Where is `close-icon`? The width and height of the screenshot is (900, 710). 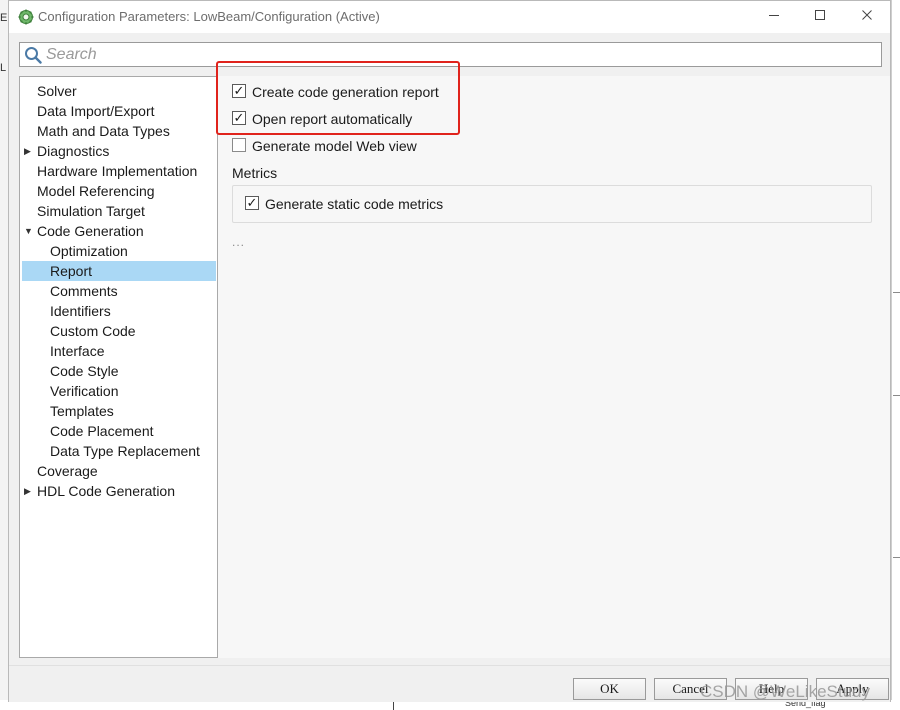 close-icon is located at coordinates (867, 15).